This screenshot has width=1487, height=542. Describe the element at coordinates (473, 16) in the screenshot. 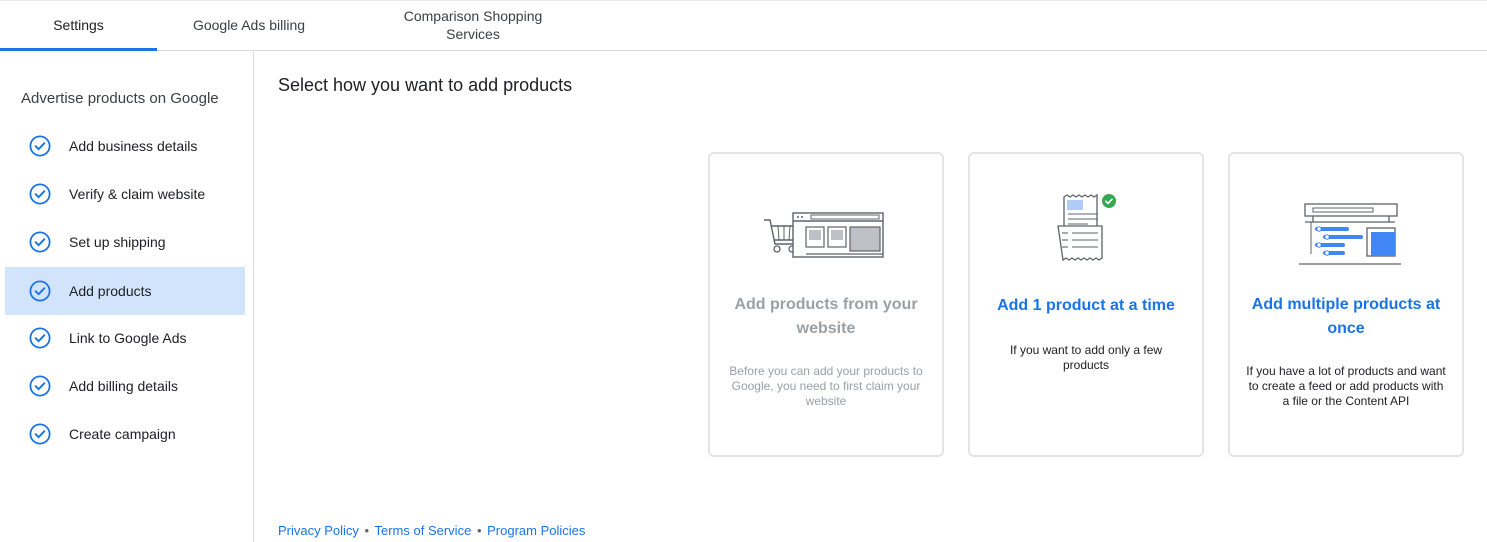

I see `tab-css-label-line1: Comparison Shopping` at that location.